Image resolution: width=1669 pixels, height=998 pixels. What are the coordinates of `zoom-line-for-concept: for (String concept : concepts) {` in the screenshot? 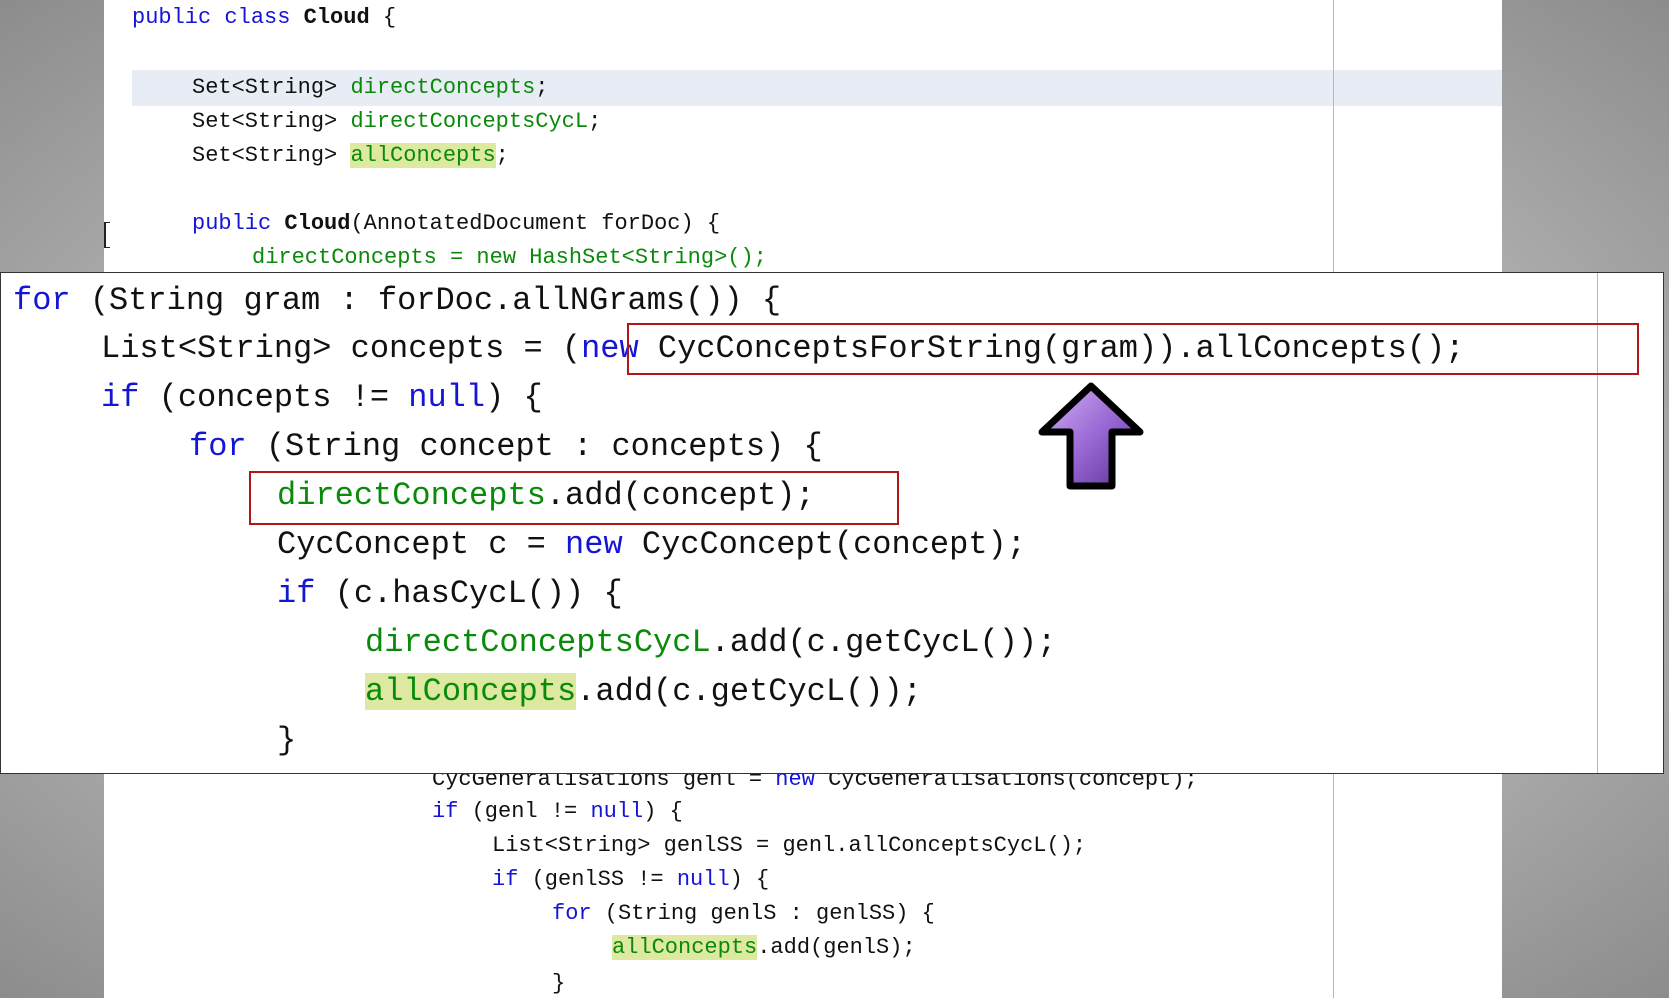 It's located at (506, 446).